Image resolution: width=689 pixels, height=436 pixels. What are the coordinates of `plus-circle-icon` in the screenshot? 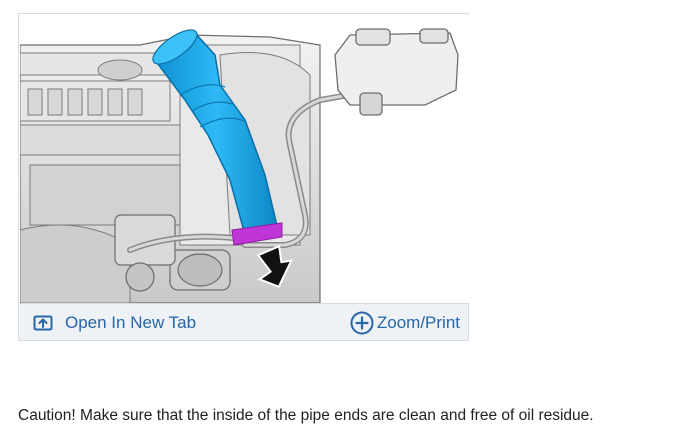 It's located at (362, 323).